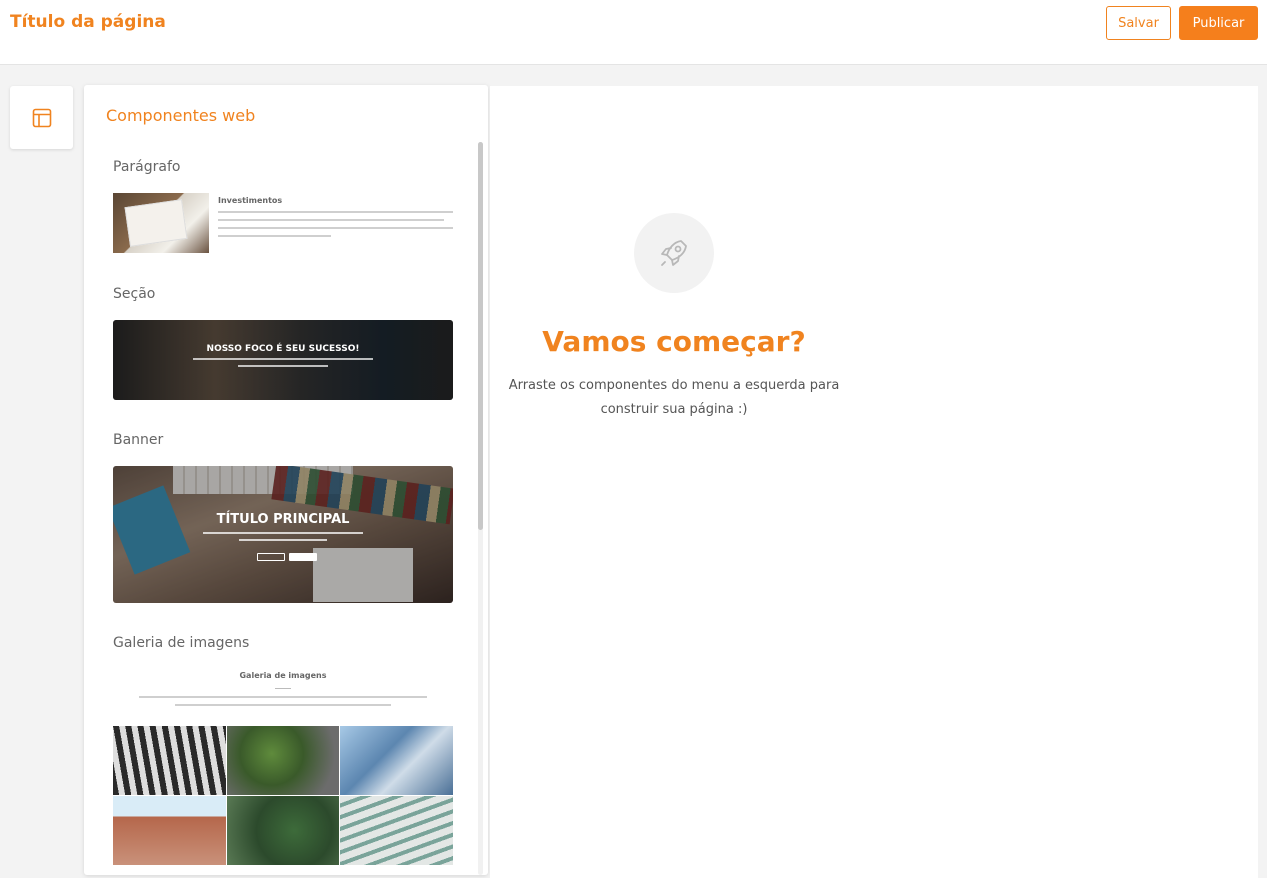  What do you see at coordinates (283, 704) in the screenshot?
I see `gallery-preview-text` at bounding box center [283, 704].